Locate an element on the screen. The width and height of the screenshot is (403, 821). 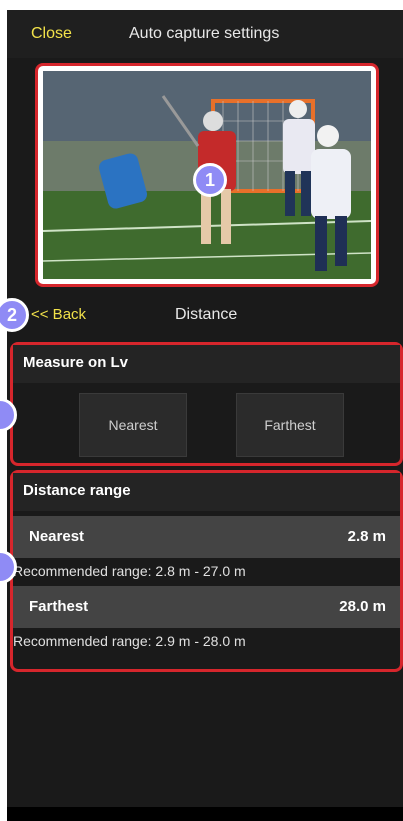
close-button: Close is located at coordinates (51, 34).